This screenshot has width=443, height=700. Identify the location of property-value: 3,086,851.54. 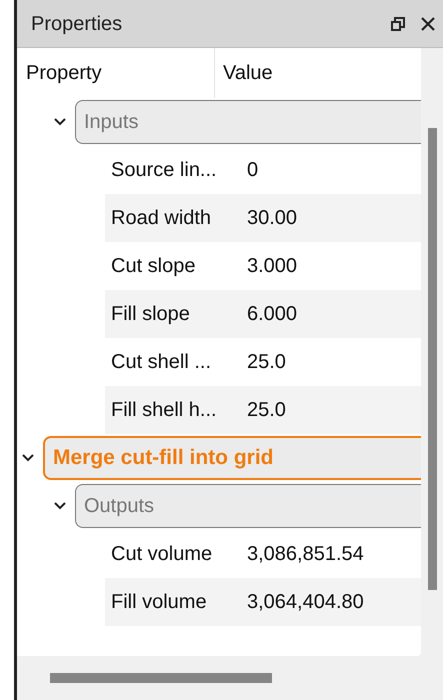
(305, 554).